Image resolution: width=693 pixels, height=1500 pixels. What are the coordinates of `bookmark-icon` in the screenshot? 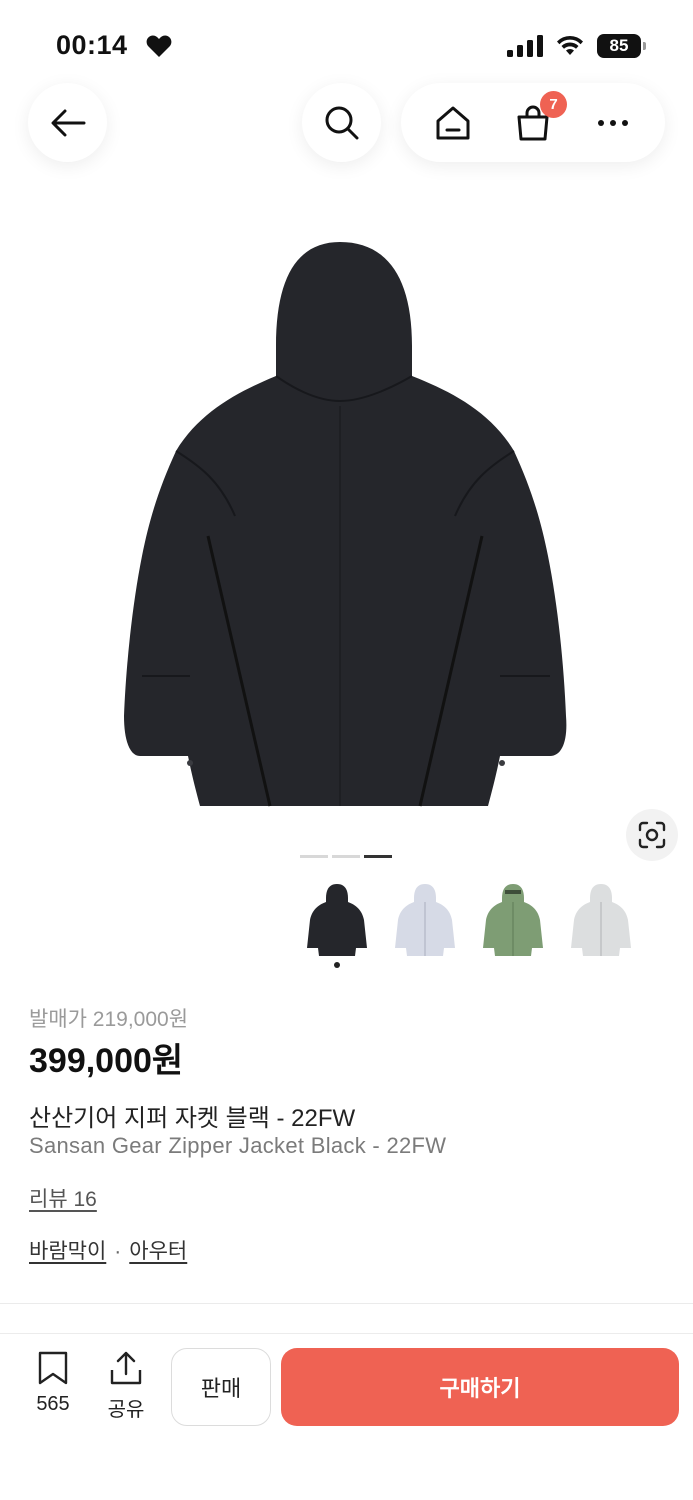 It's located at (53, 1368).